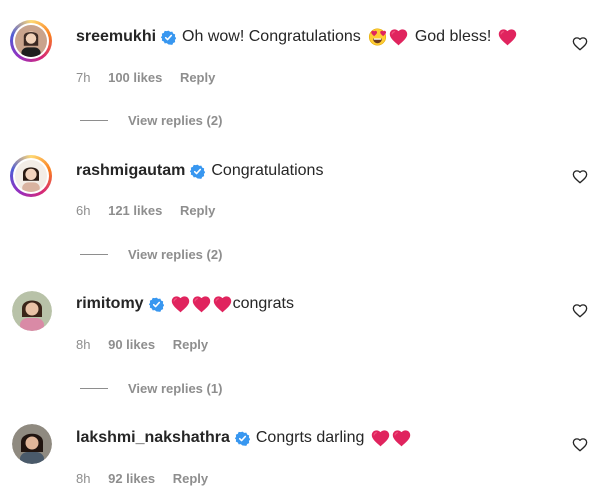 Image resolution: width=600 pixels, height=494 pixels. I want to click on comment-meta: 7h 100 likes Reply, so click(152, 77).